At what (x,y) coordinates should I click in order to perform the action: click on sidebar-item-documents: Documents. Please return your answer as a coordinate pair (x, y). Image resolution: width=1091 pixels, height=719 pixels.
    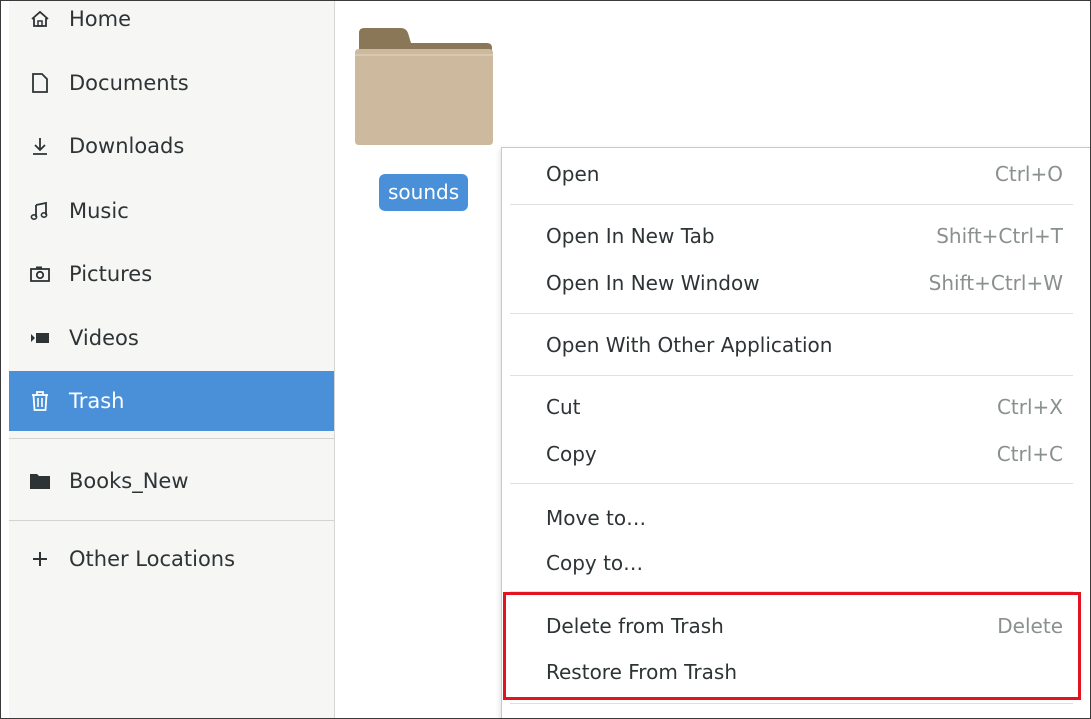
    Looking at the image, I should click on (171, 83).